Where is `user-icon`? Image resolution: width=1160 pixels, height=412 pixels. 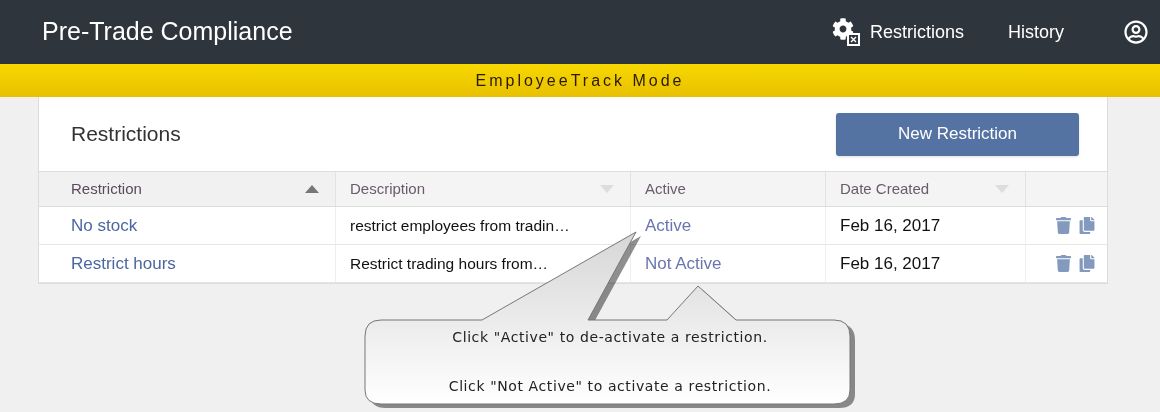
user-icon is located at coordinates (1136, 32).